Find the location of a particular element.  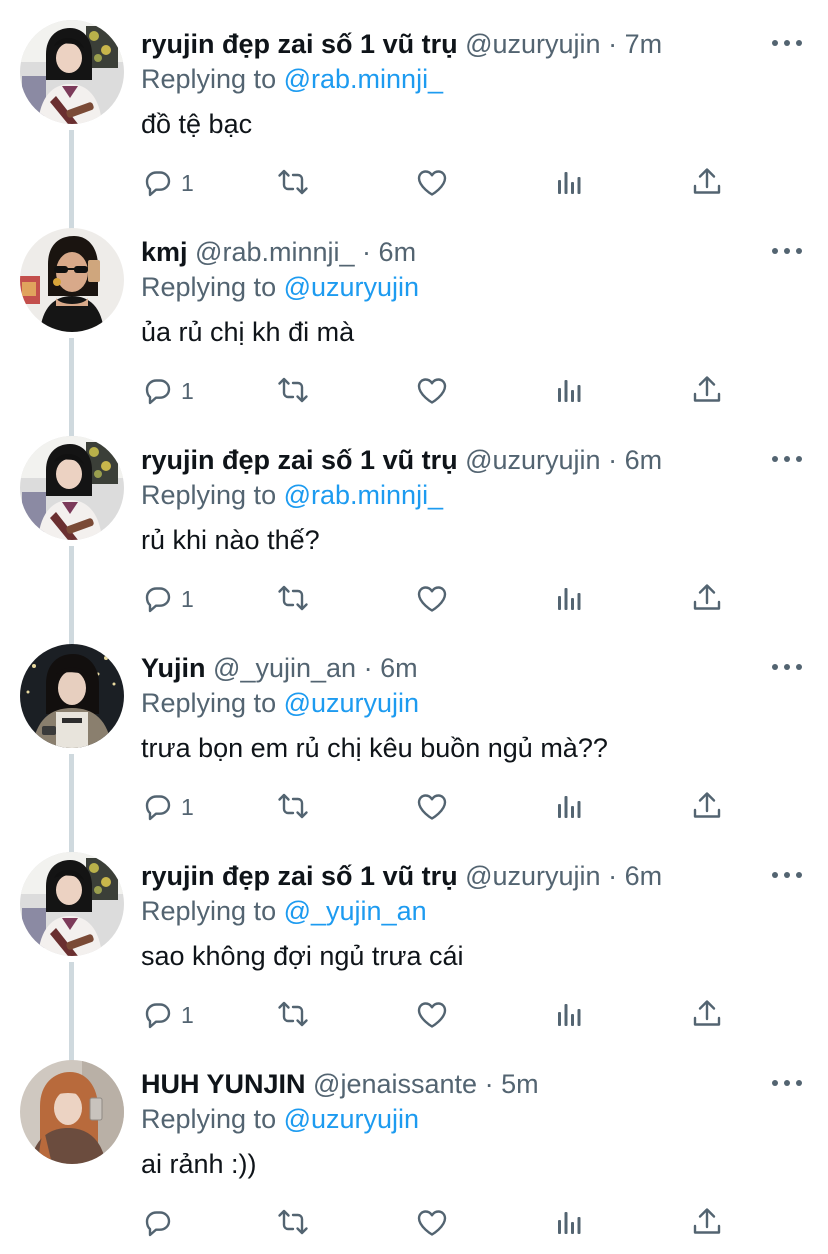

reply-button is located at coordinates (158, 1223).